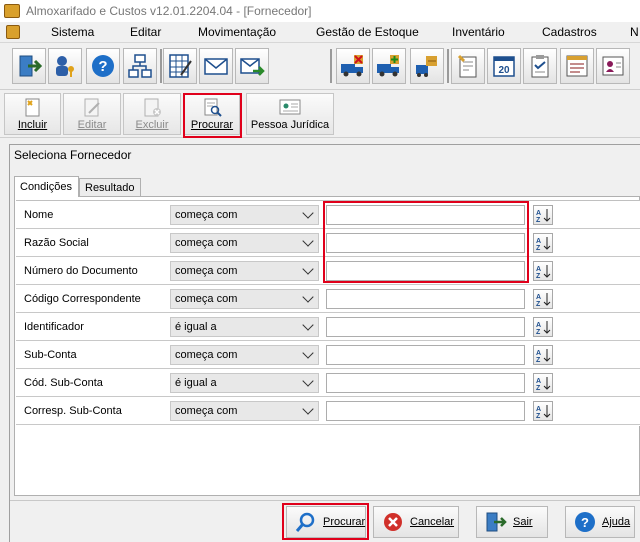 This screenshot has height=542, width=640. Describe the element at coordinates (92, 114) in the screenshot. I see `editar-button: Editar` at that location.